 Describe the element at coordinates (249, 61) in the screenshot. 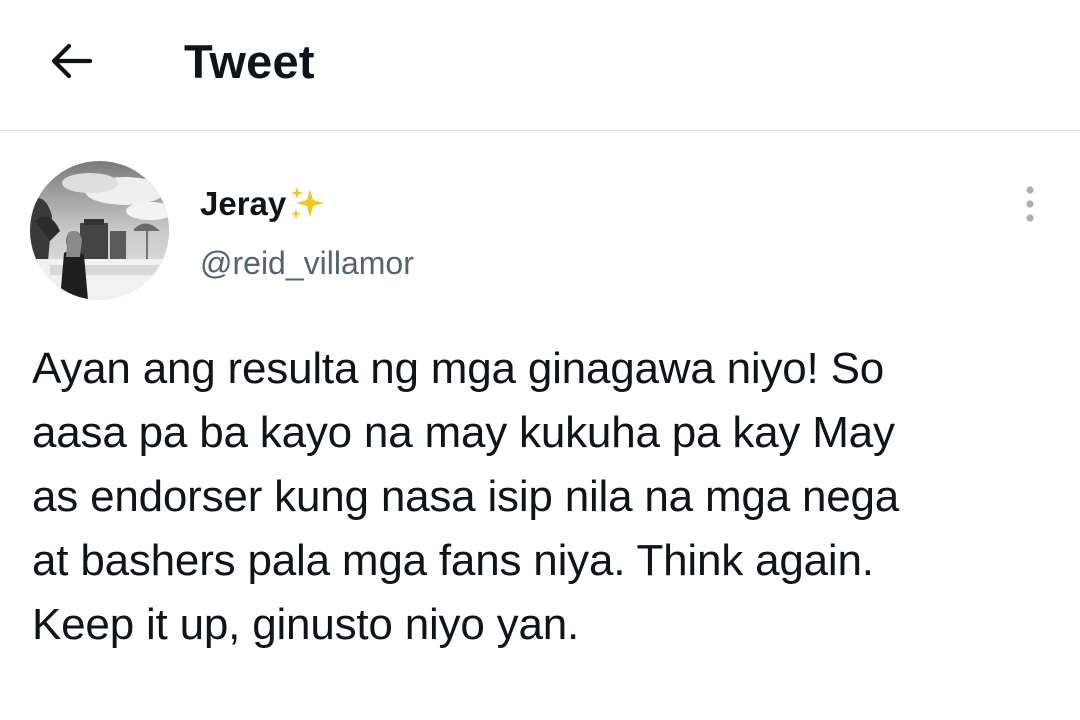

I see `page-title: Tweet` at that location.